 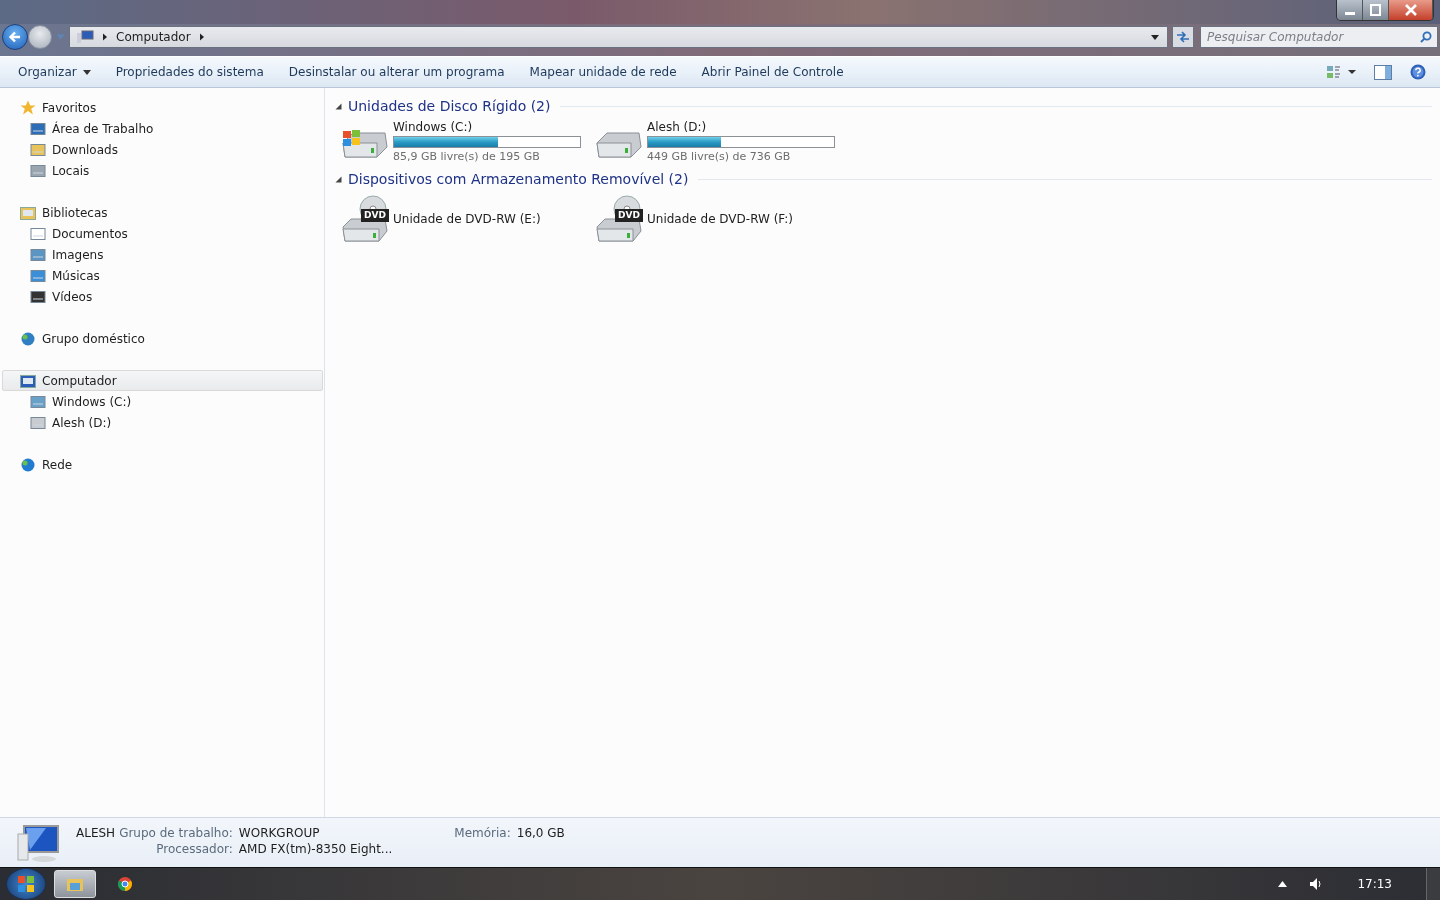 I want to click on back-arrow-icon, so click(x=15, y=37).